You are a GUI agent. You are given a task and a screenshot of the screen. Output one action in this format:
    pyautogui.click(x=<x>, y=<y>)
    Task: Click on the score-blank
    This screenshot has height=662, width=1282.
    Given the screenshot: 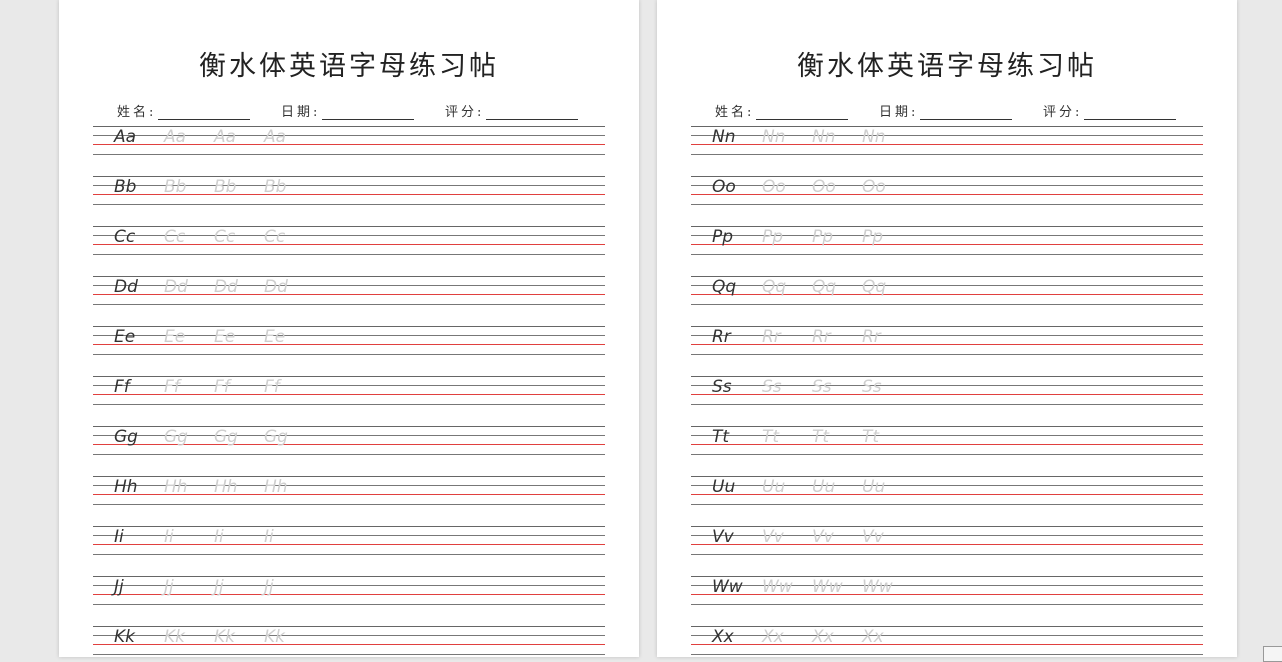 What is the action you would take?
    pyautogui.click(x=532, y=112)
    